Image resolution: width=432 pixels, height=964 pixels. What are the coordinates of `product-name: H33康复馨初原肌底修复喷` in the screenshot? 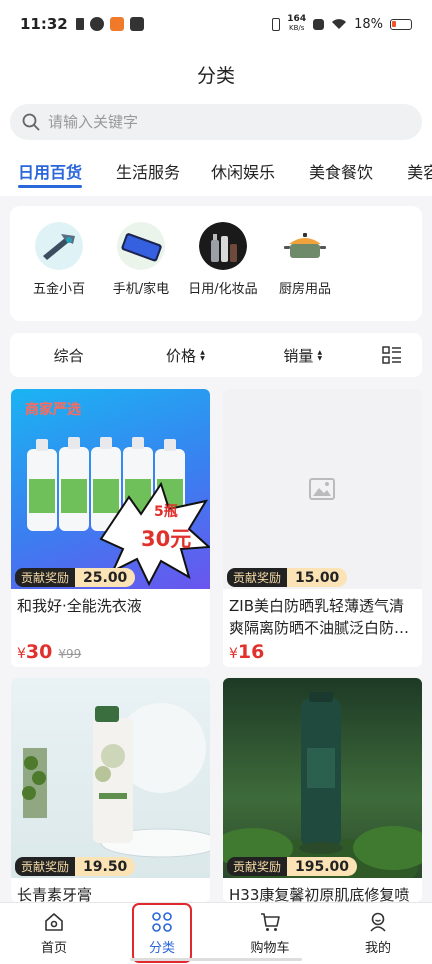 It's located at (319, 894).